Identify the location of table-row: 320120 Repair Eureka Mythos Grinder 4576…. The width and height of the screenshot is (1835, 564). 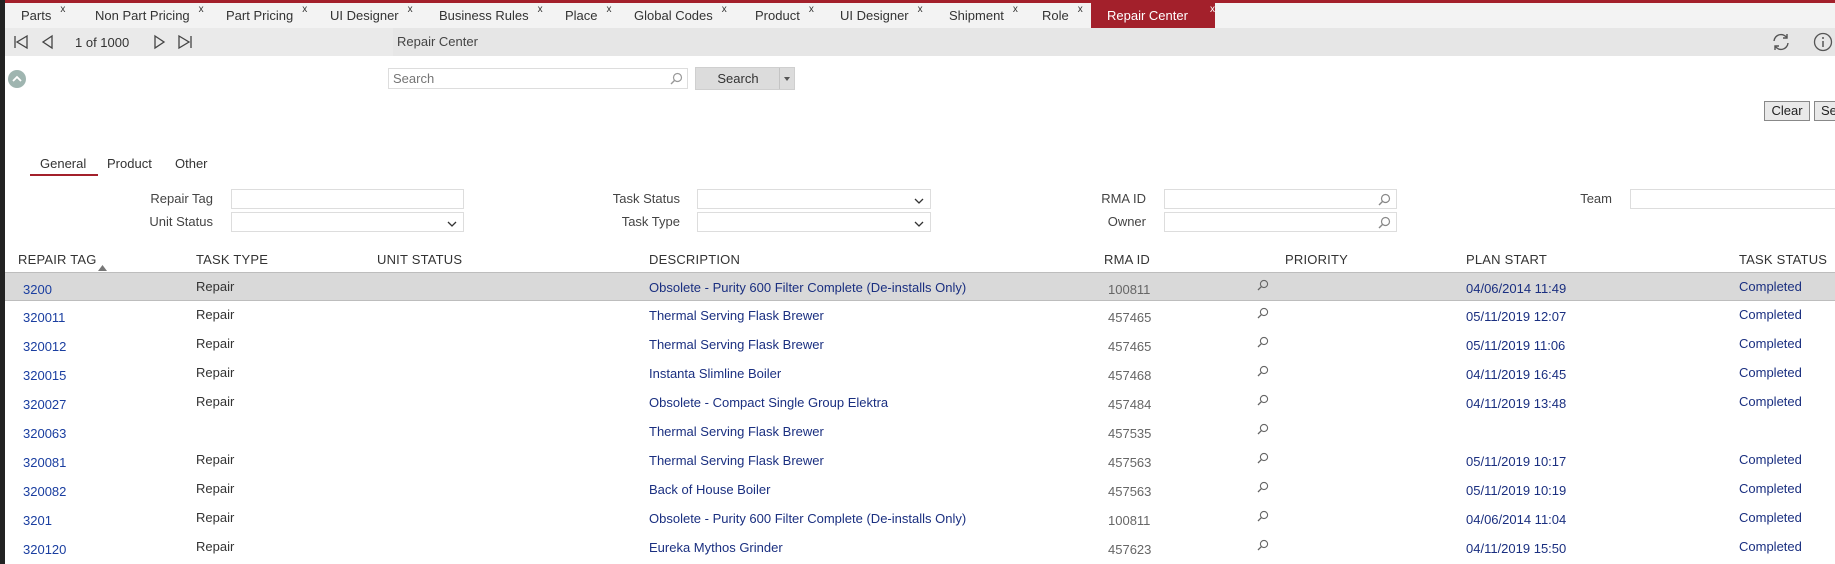
(920, 548).